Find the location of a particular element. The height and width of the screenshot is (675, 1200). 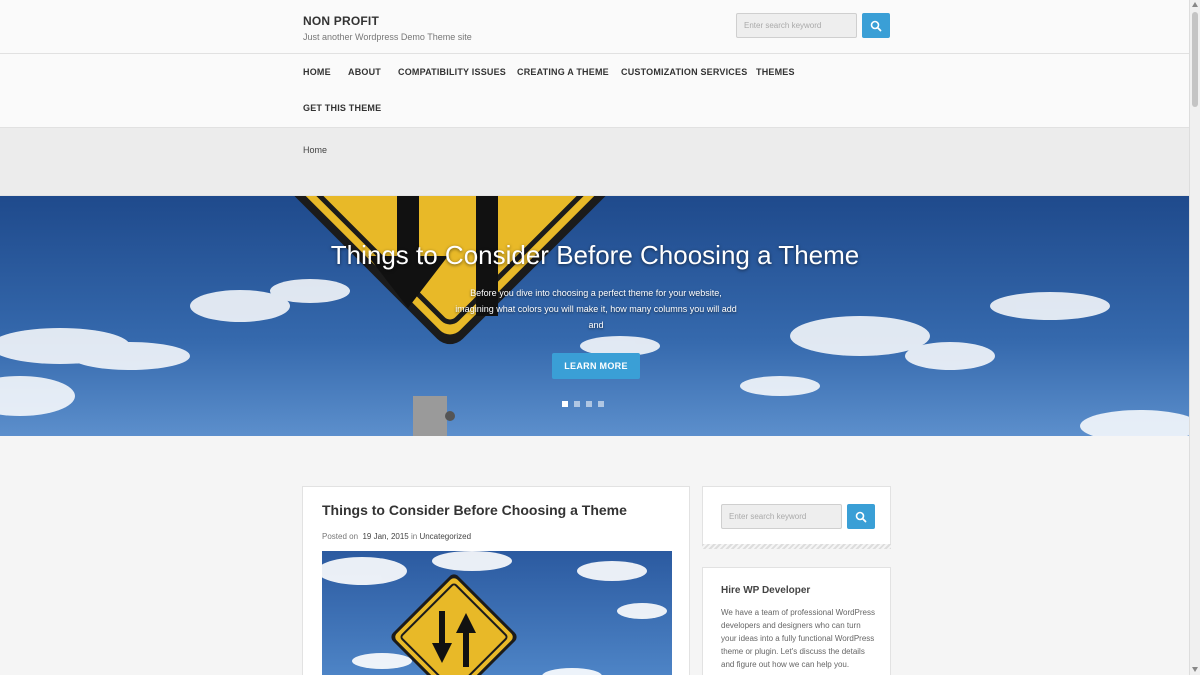

breadcrumb-band: Home is located at coordinates (595, 162).